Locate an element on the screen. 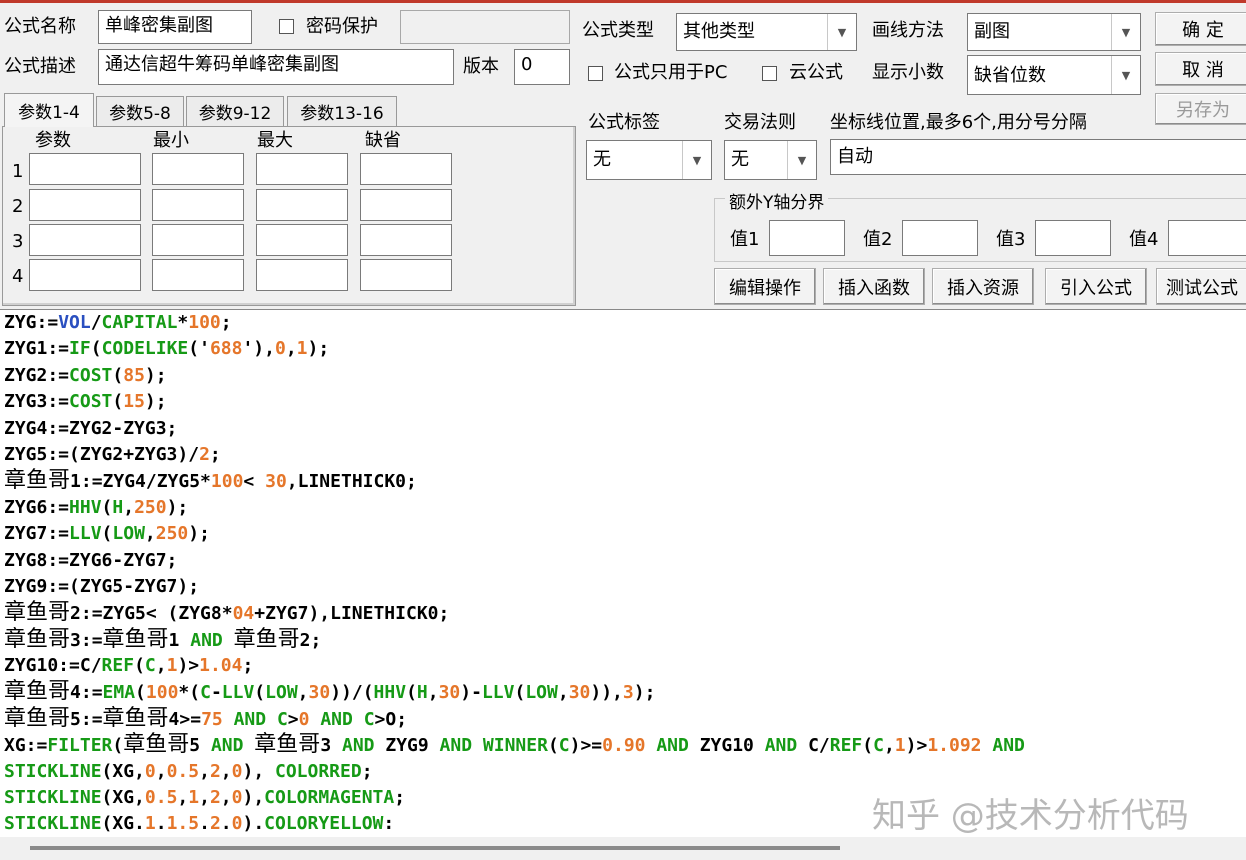 This screenshot has height=860, width=1246. code-line: ZYG7:=LLV(LOW,250); is located at coordinates (623, 534).